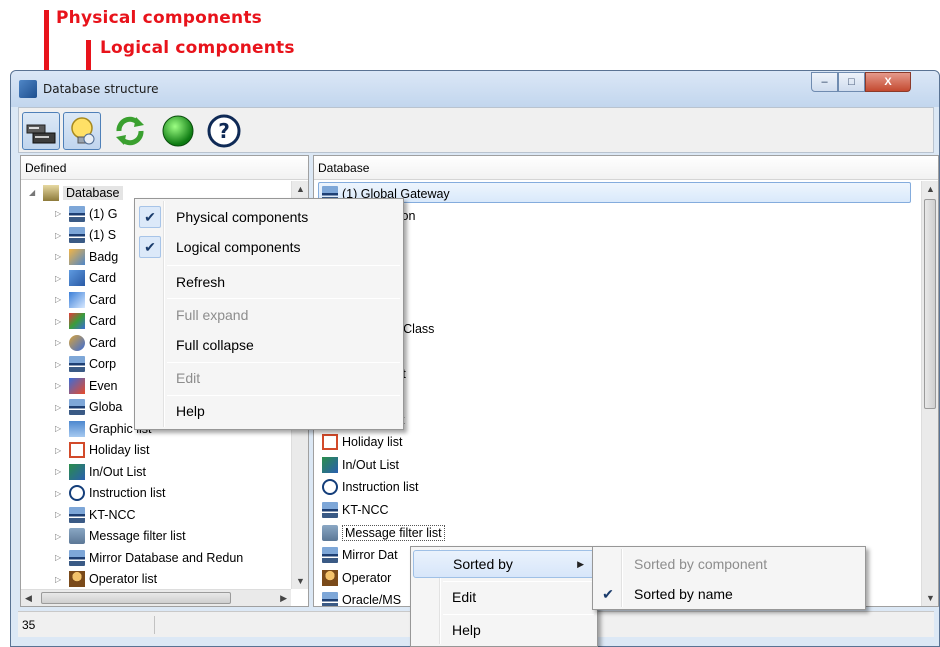  What do you see at coordinates (88, 407) in the screenshot?
I see `tree-item: ▷ Globa` at bounding box center [88, 407].